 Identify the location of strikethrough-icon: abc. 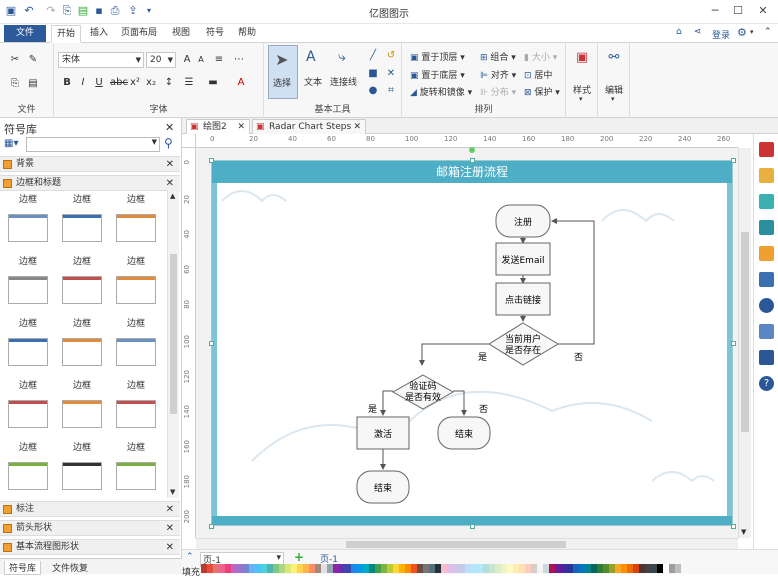
(119, 83).